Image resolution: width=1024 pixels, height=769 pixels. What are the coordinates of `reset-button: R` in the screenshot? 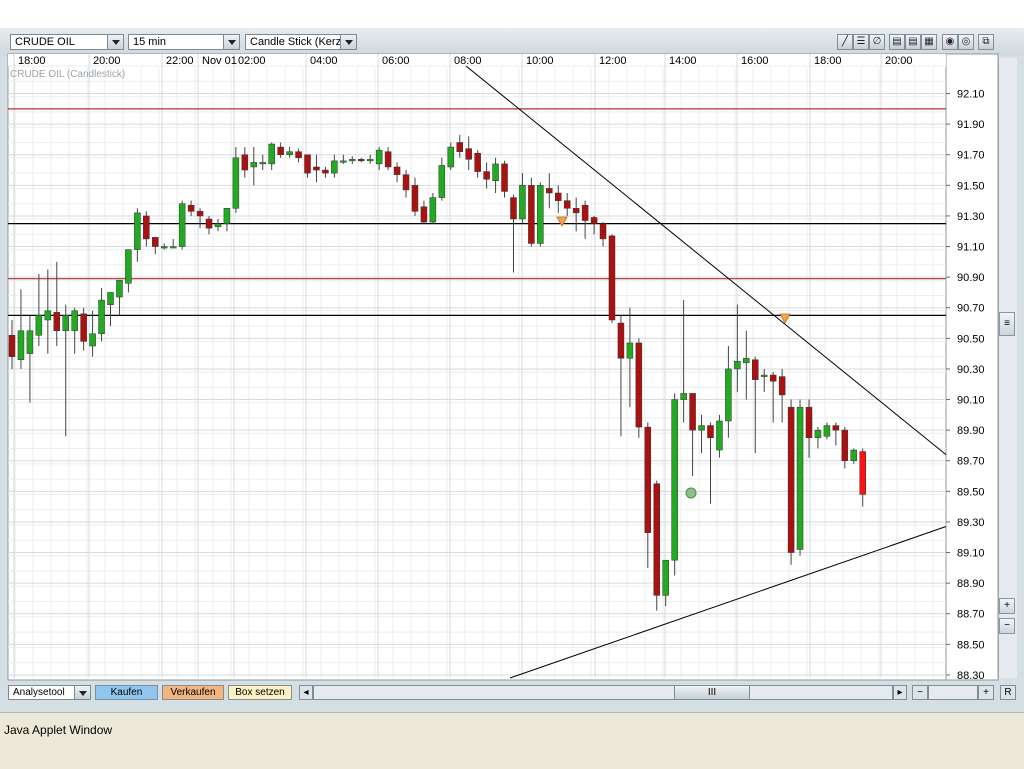 It's located at (1008, 692).